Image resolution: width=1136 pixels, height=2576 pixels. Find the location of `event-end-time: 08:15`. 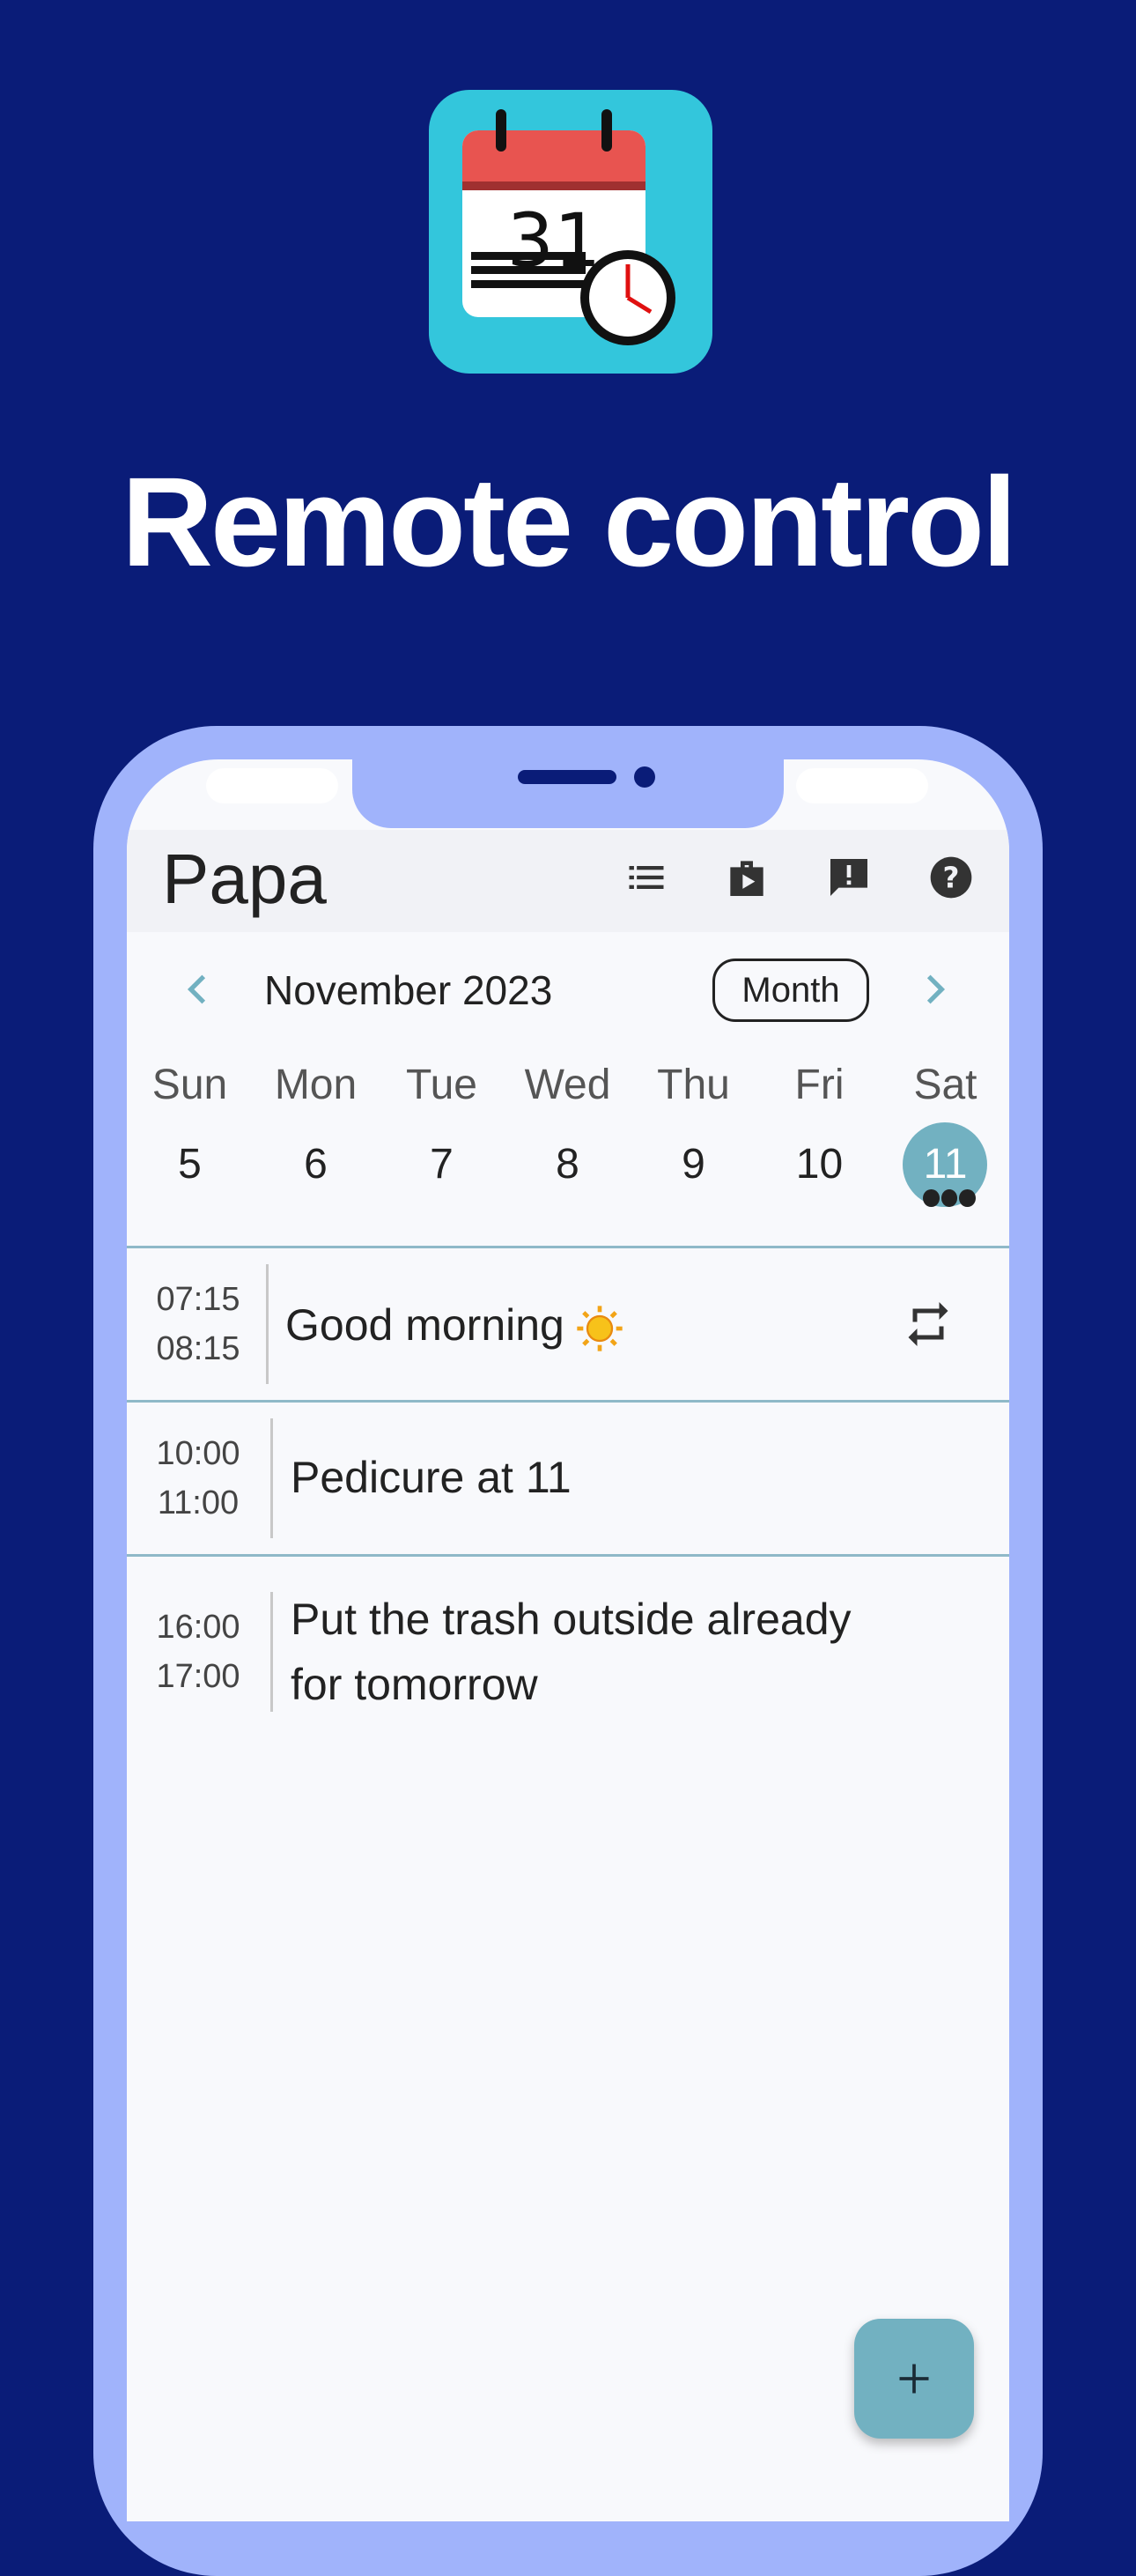

event-end-time: 08:15 is located at coordinates (198, 1349).